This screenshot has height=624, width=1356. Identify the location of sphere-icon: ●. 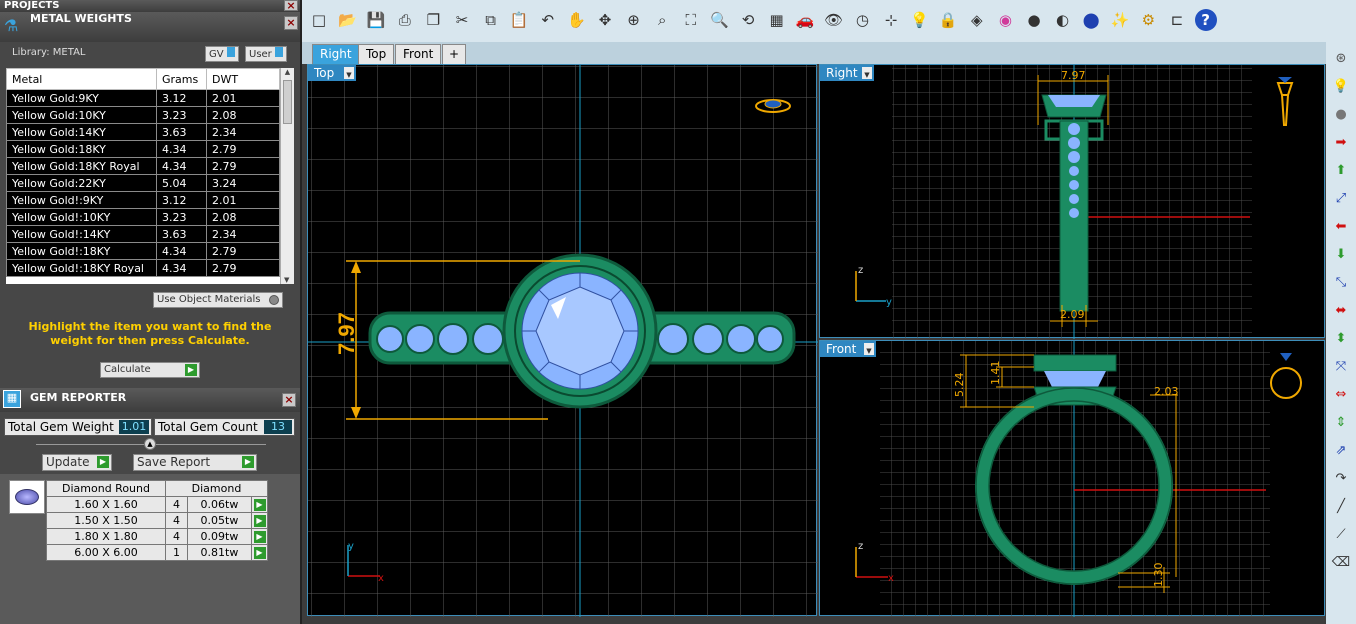
(1341, 115).